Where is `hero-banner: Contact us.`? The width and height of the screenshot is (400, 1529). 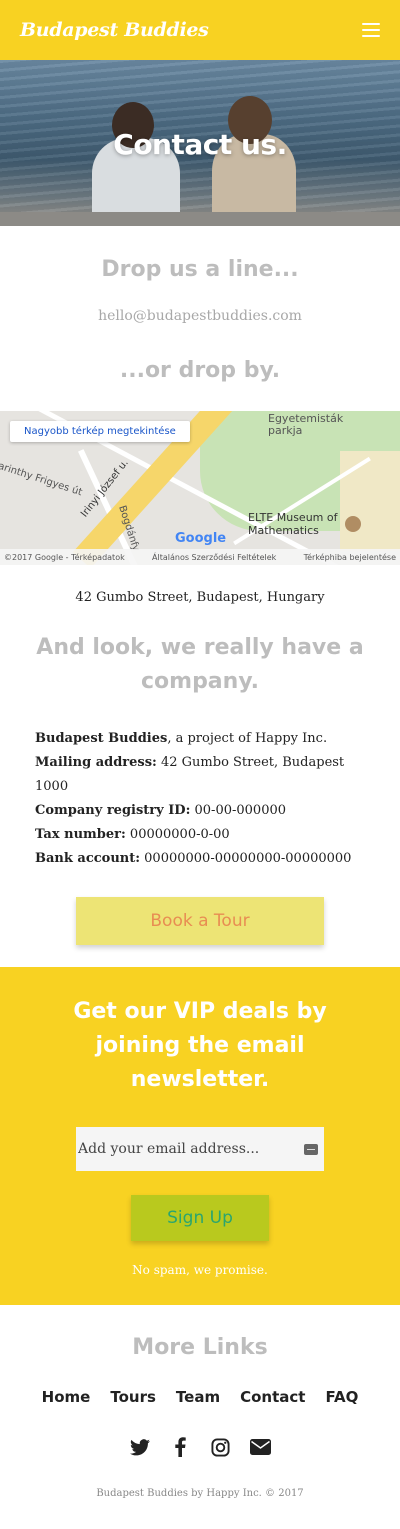 hero-banner: Contact us. is located at coordinates (200, 143).